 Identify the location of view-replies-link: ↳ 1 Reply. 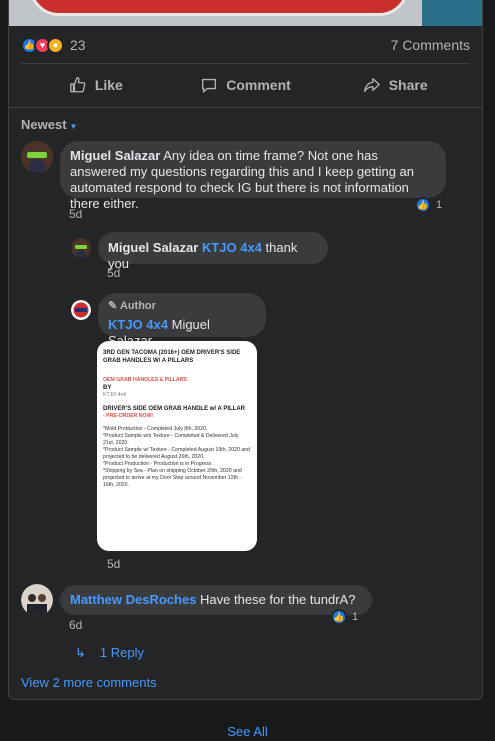
(109, 653).